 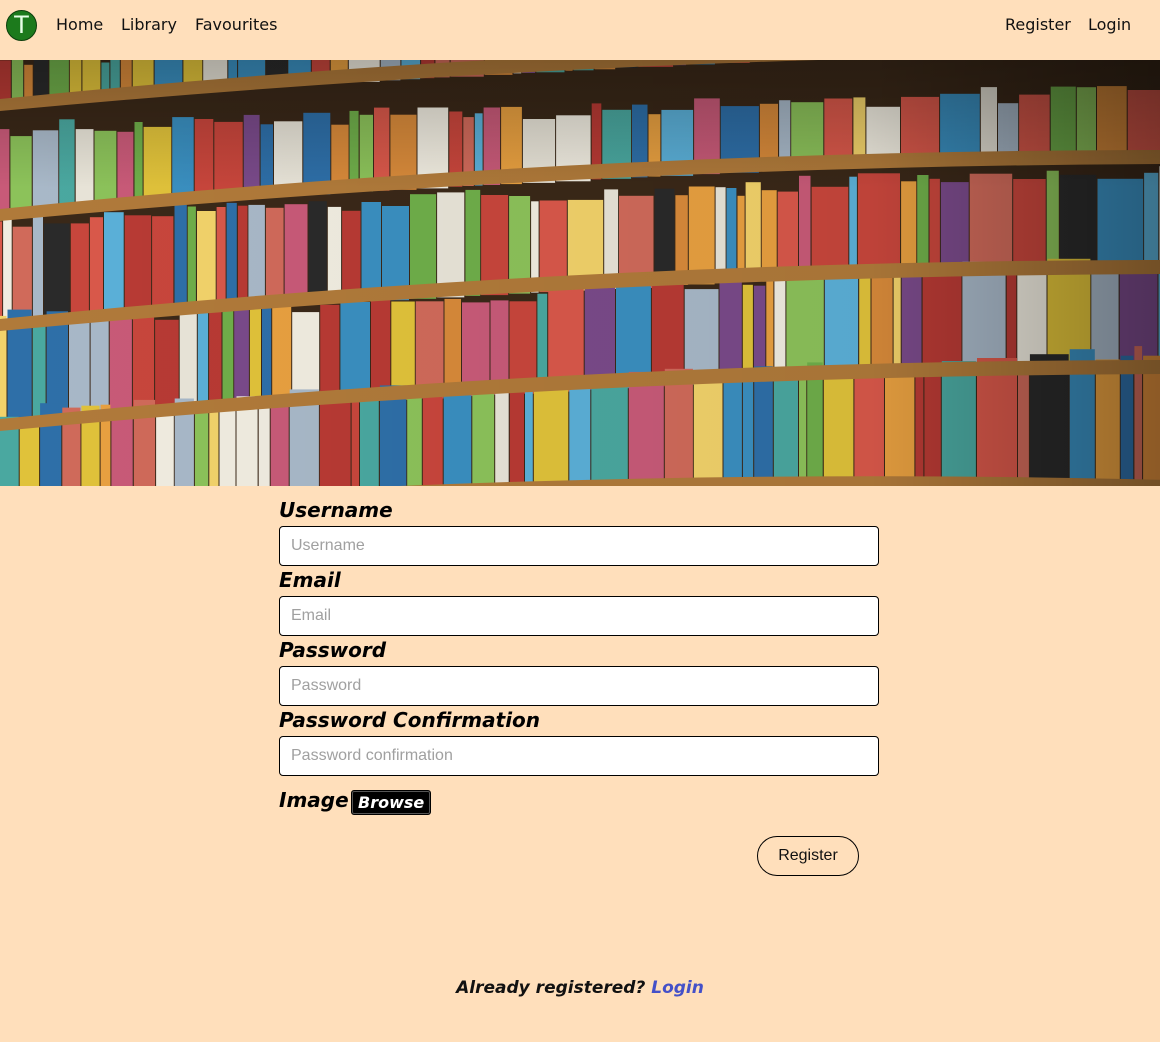 What do you see at coordinates (149, 25) in the screenshot?
I see `nav-link-library: Library` at bounding box center [149, 25].